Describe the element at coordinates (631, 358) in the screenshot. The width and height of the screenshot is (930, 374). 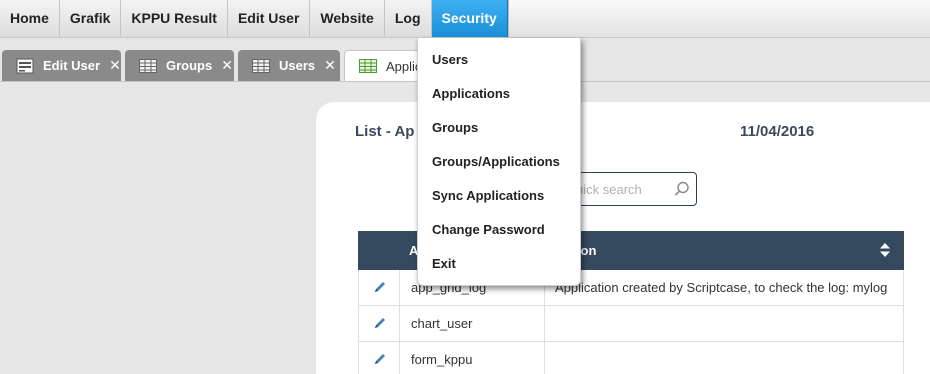
I see `table-row: form_kppu` at that location.